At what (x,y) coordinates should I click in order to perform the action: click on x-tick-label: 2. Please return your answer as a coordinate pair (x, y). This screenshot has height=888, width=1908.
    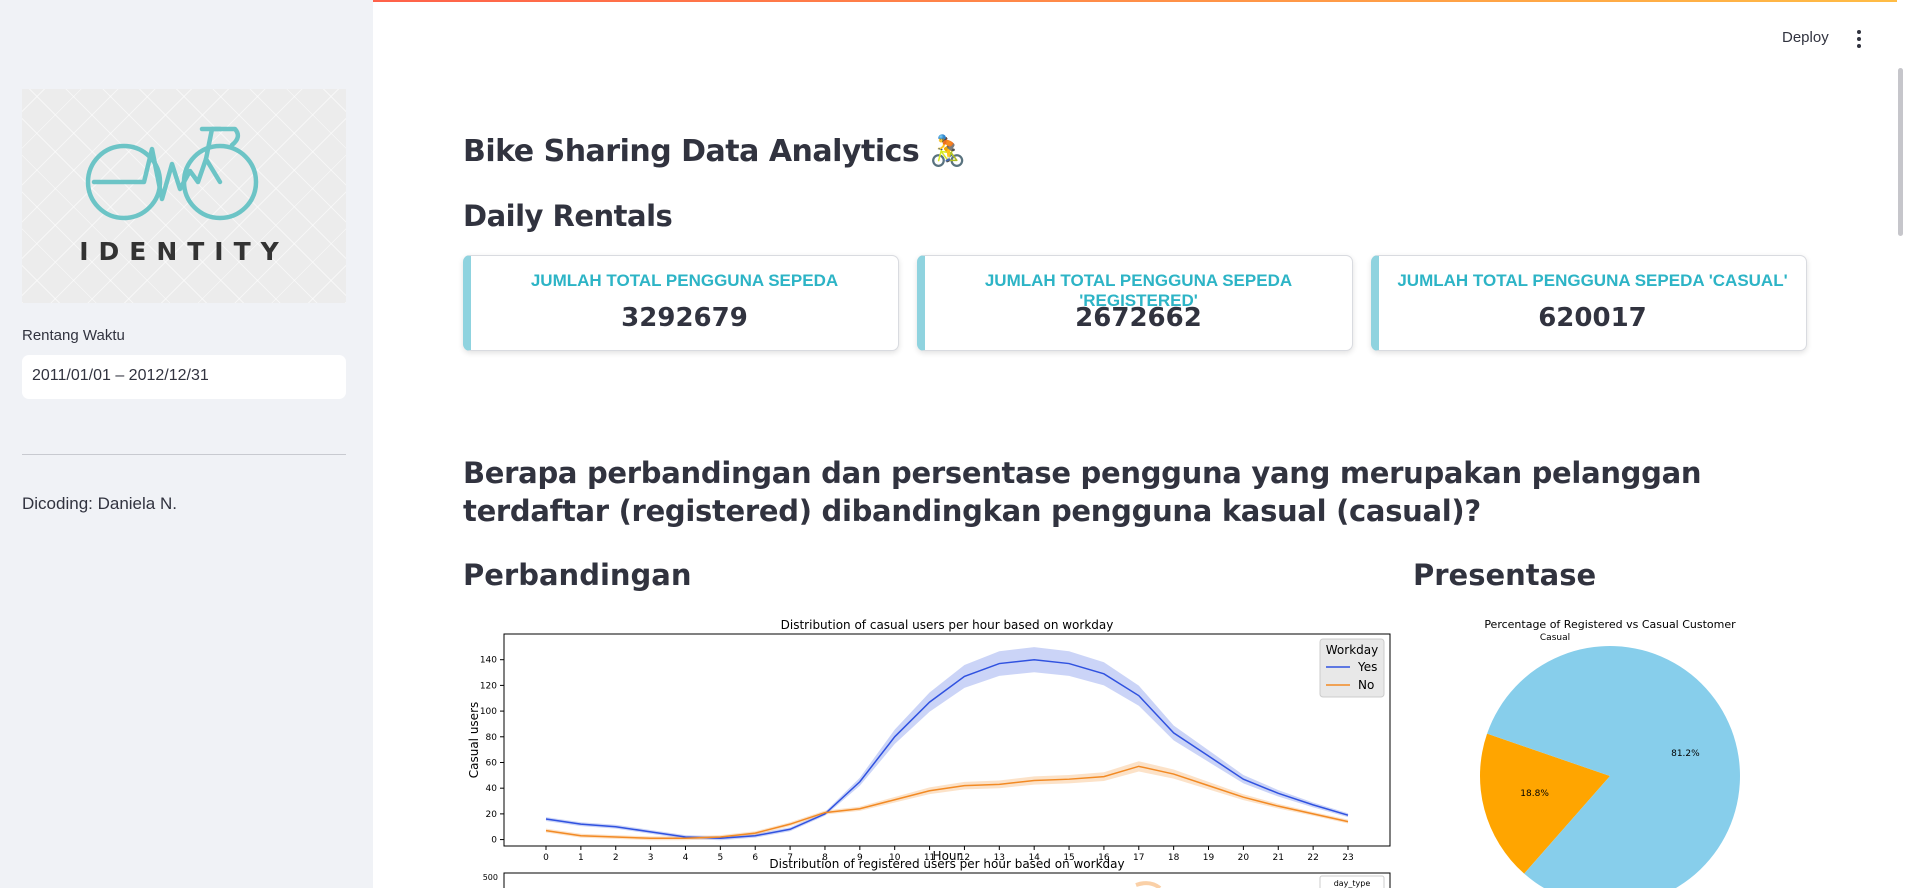
    Looking at the image, I should click on (616, 858).